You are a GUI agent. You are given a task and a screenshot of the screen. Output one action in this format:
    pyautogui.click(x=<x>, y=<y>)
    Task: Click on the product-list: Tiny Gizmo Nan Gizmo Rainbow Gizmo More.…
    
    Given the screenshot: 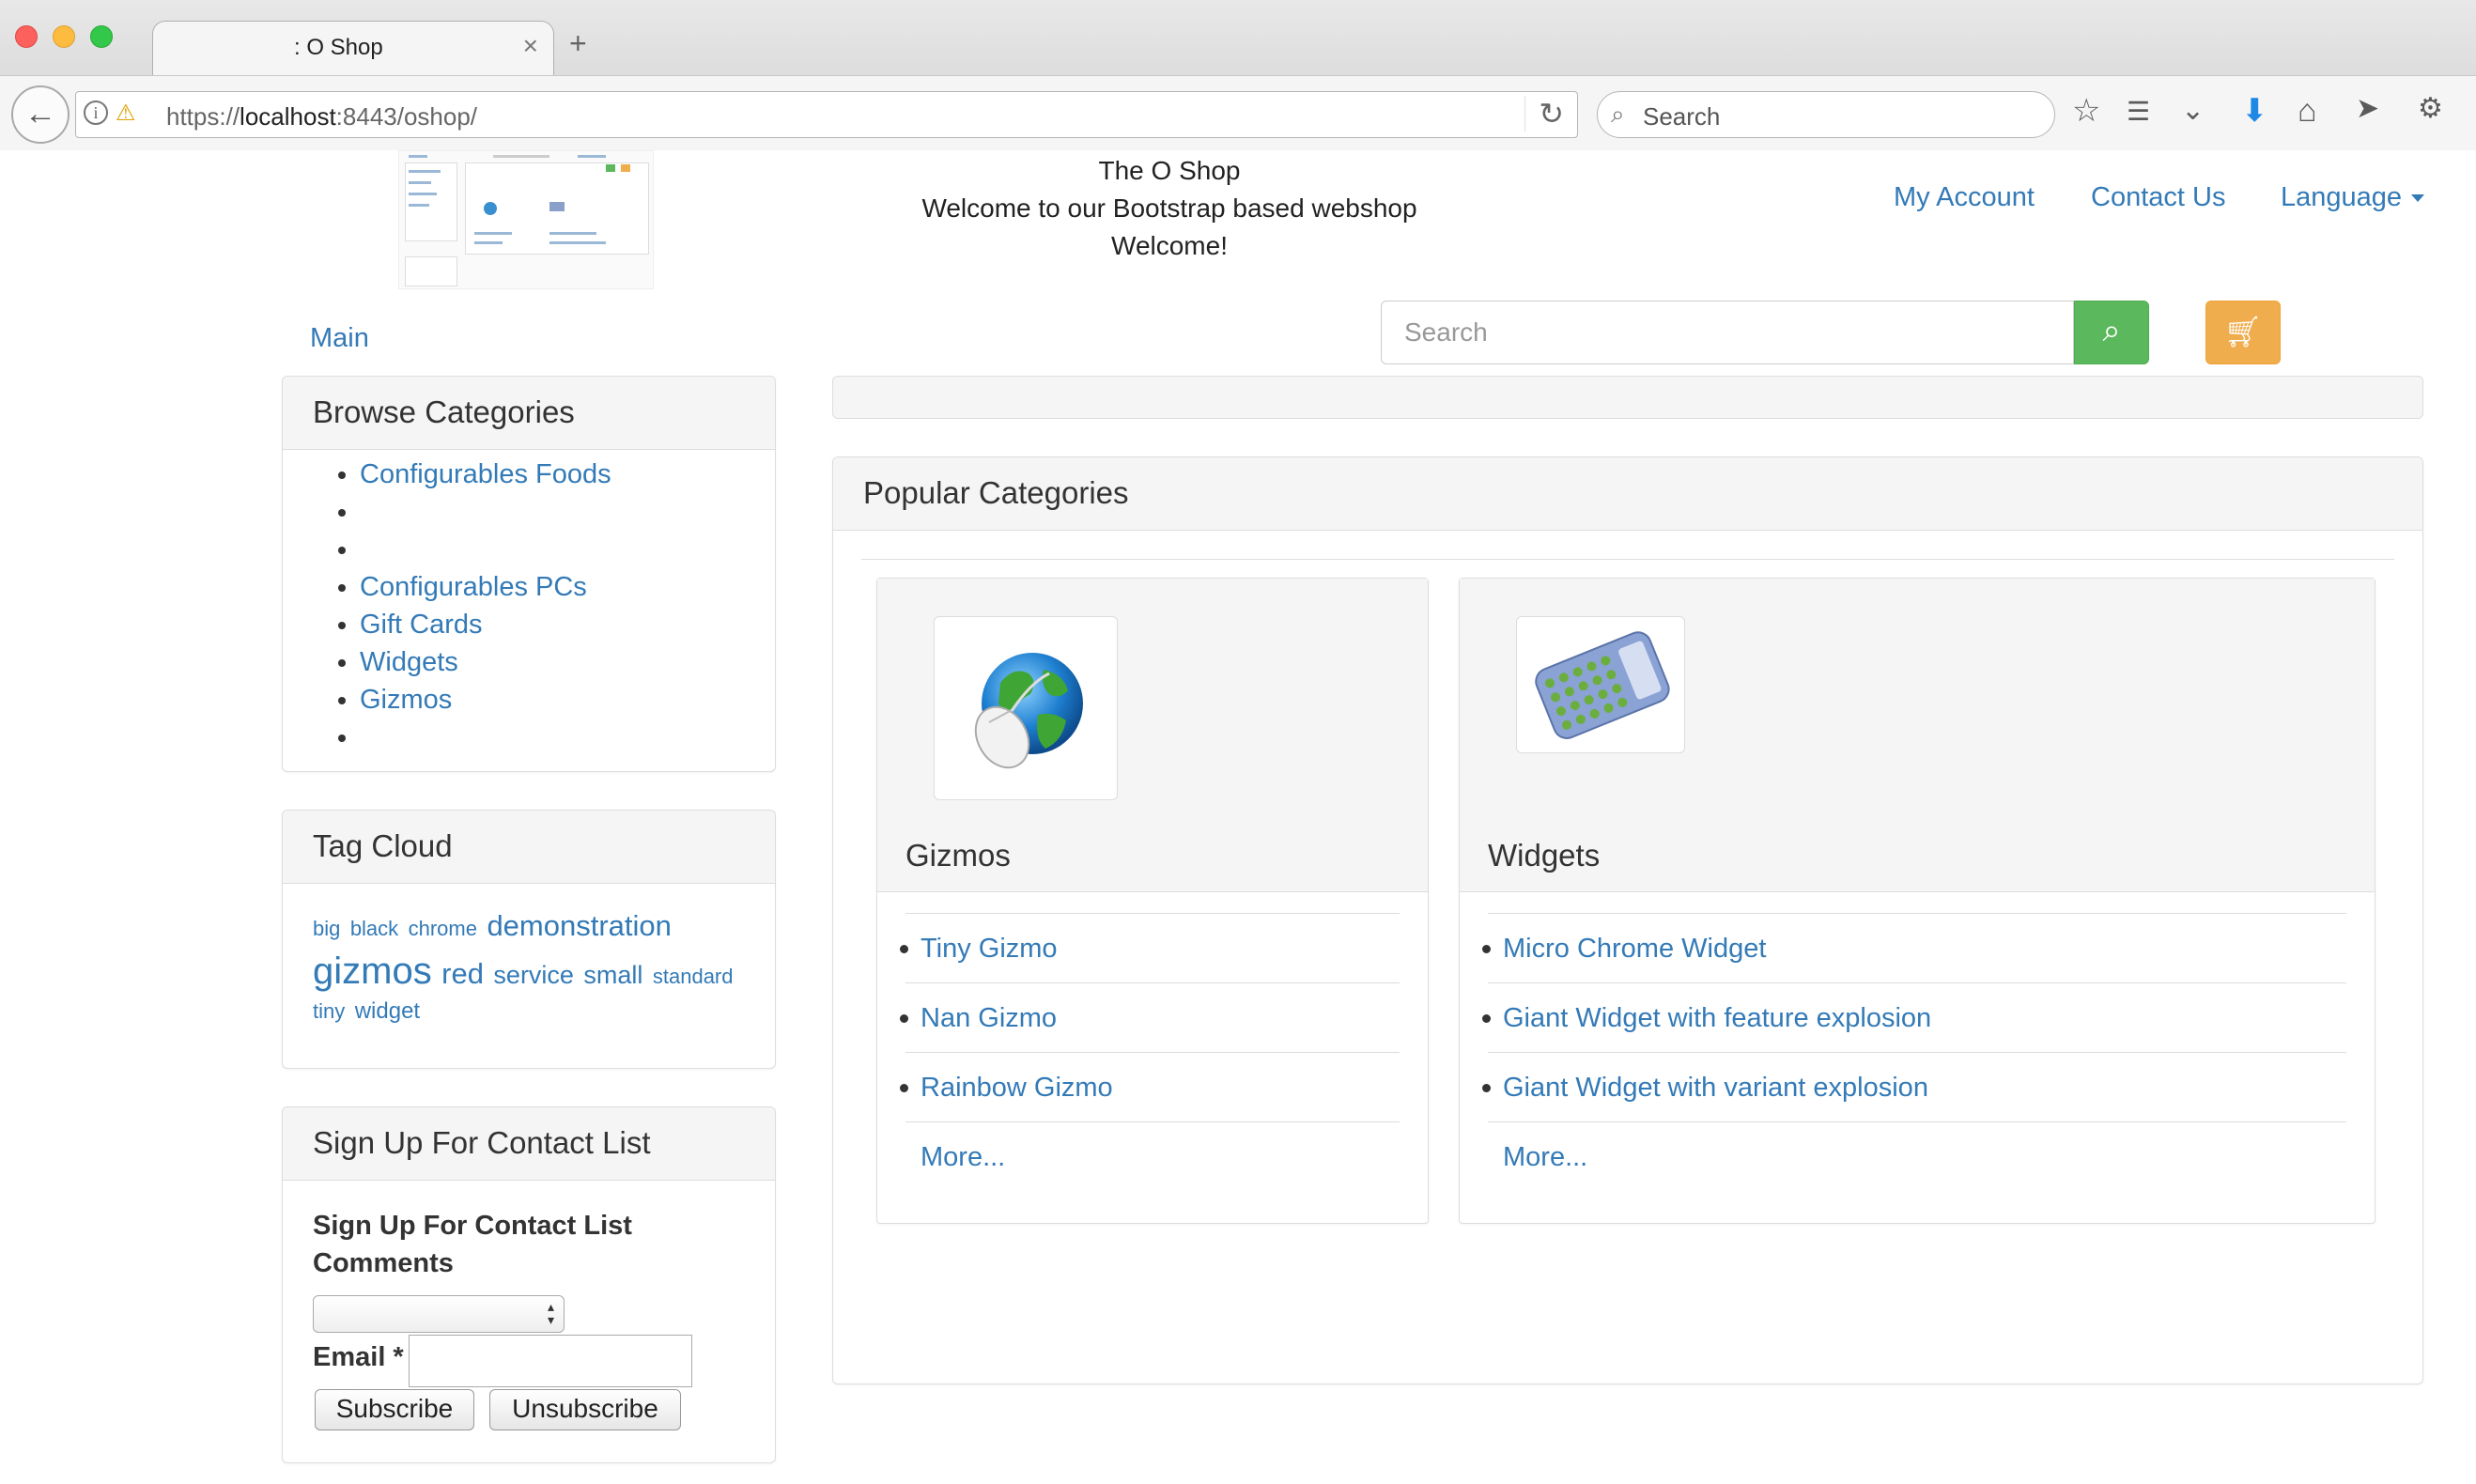 What is the action you would take?
    pyautogui.click(x=1150, y=1052)
    